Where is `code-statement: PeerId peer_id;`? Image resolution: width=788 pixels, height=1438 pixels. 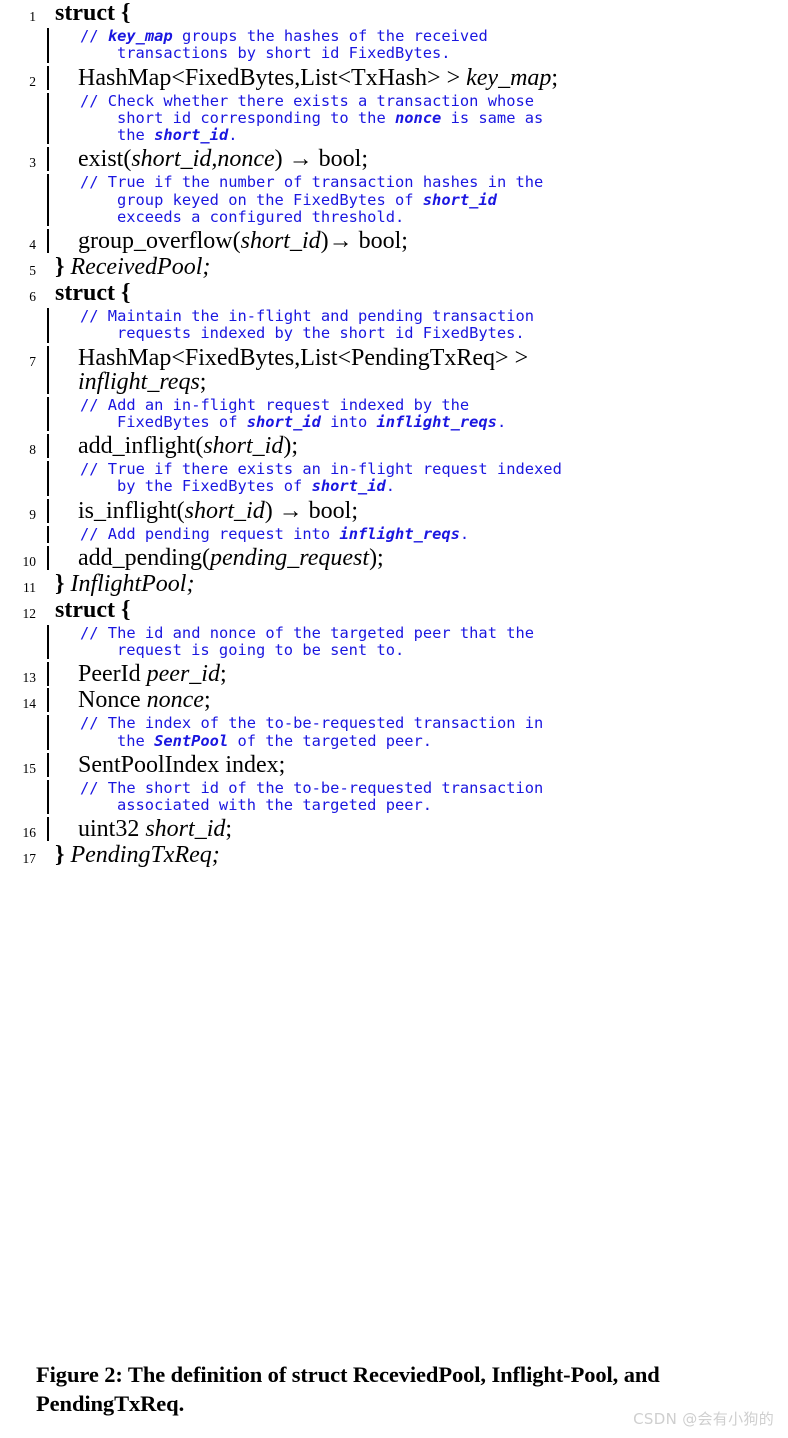 code-statement: PeerId peer_id; is located at coordinates (420, 674).